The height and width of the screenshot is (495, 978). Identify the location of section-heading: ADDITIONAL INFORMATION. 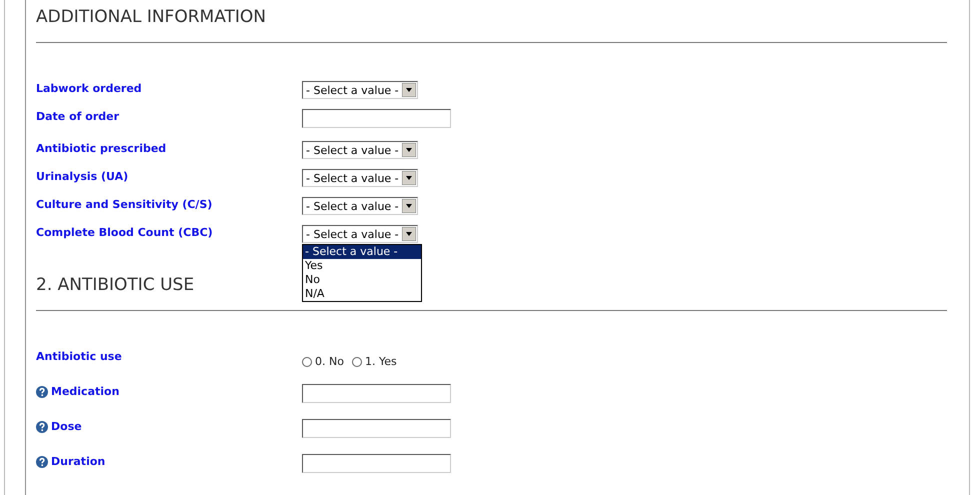
(151, 17).